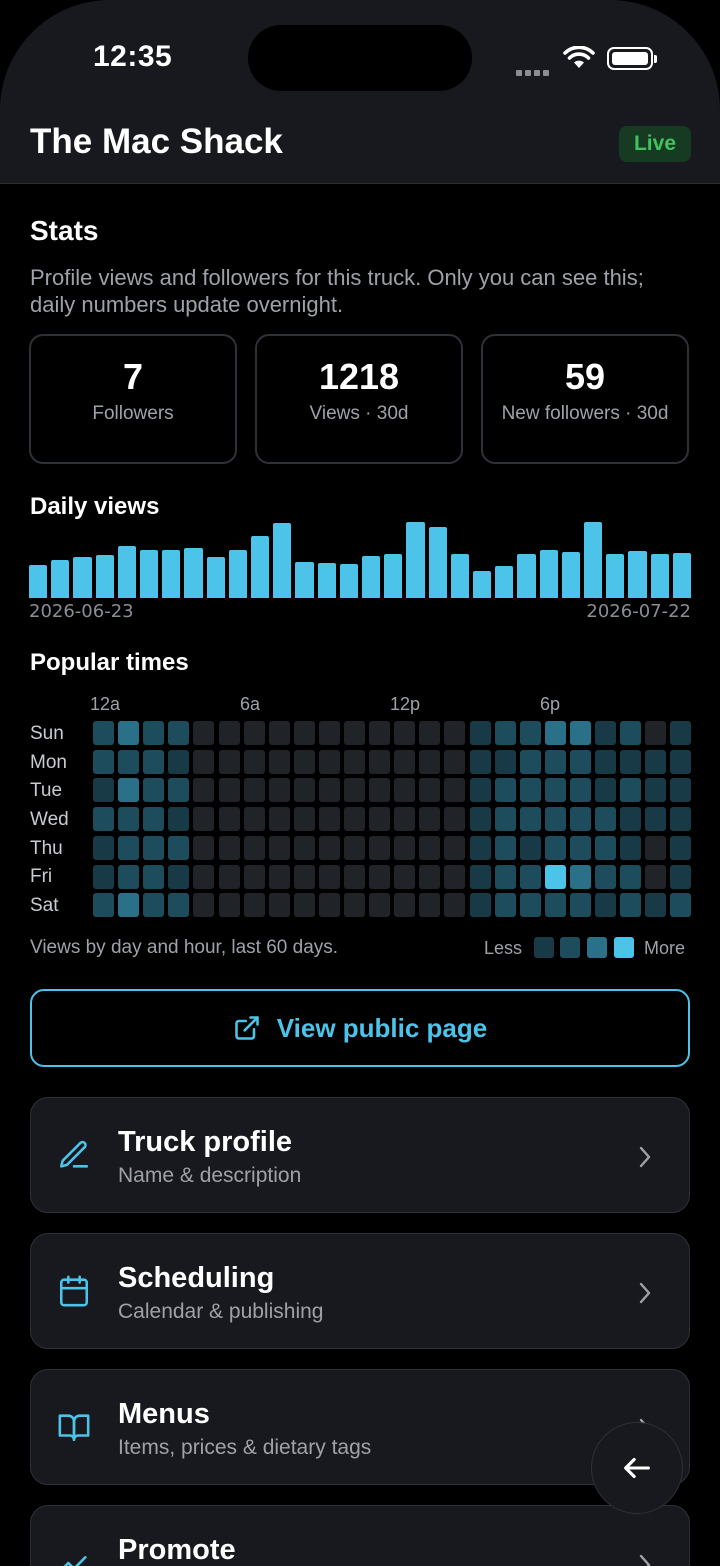 This screenshot has height=1566, width=720. What do you see at coordinates (109, 662) in the screenshot?
I see `popular-times-heading: Popular times` at bounding box center [109, 662].